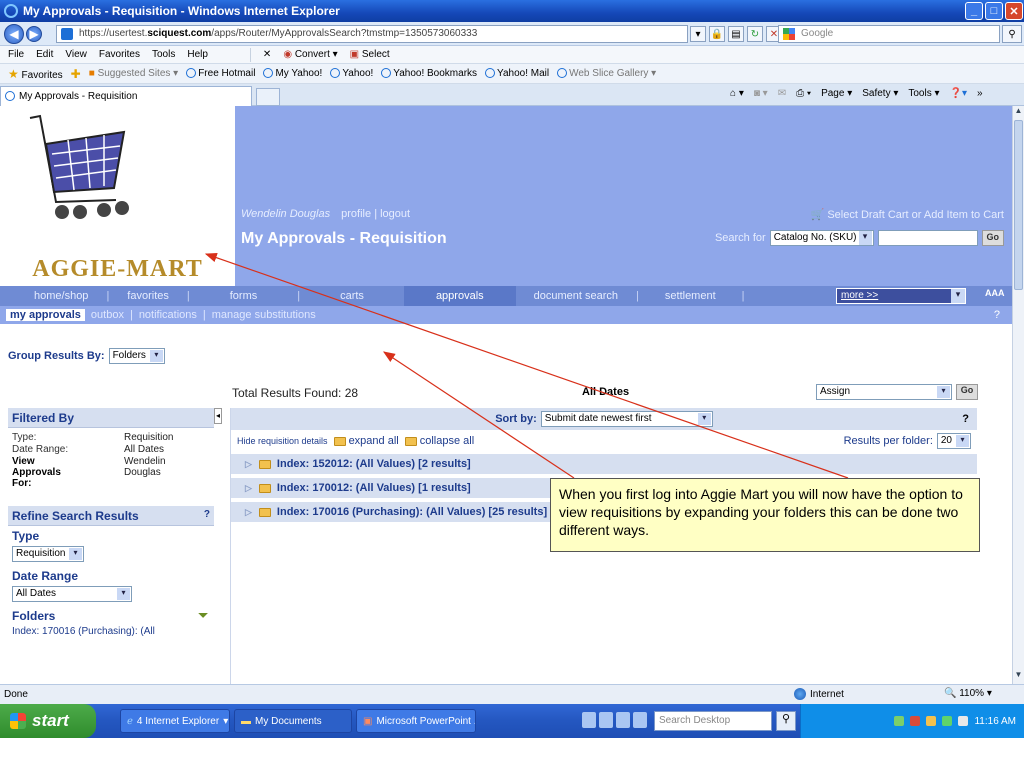  What do you see at coordinates (282, 441) in the screenshot?
I see `hide-details-link: Hide requisition details` at bounding box center [282, 441].